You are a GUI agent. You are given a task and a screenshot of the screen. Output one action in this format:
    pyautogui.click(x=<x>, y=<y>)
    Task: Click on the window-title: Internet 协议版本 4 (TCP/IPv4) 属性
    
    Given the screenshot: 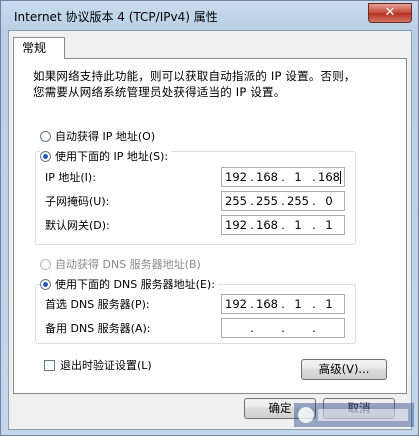 What is the action you would take?
    pyautogui.click(x=116, y=17)
    